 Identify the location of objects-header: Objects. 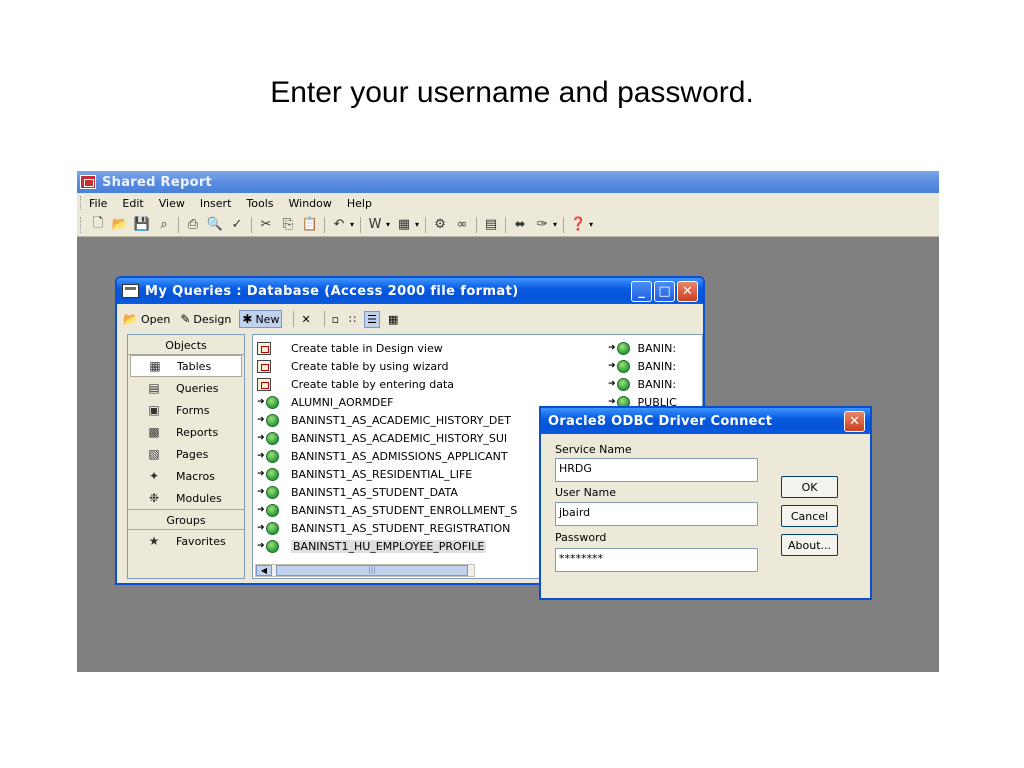
(186, 345).